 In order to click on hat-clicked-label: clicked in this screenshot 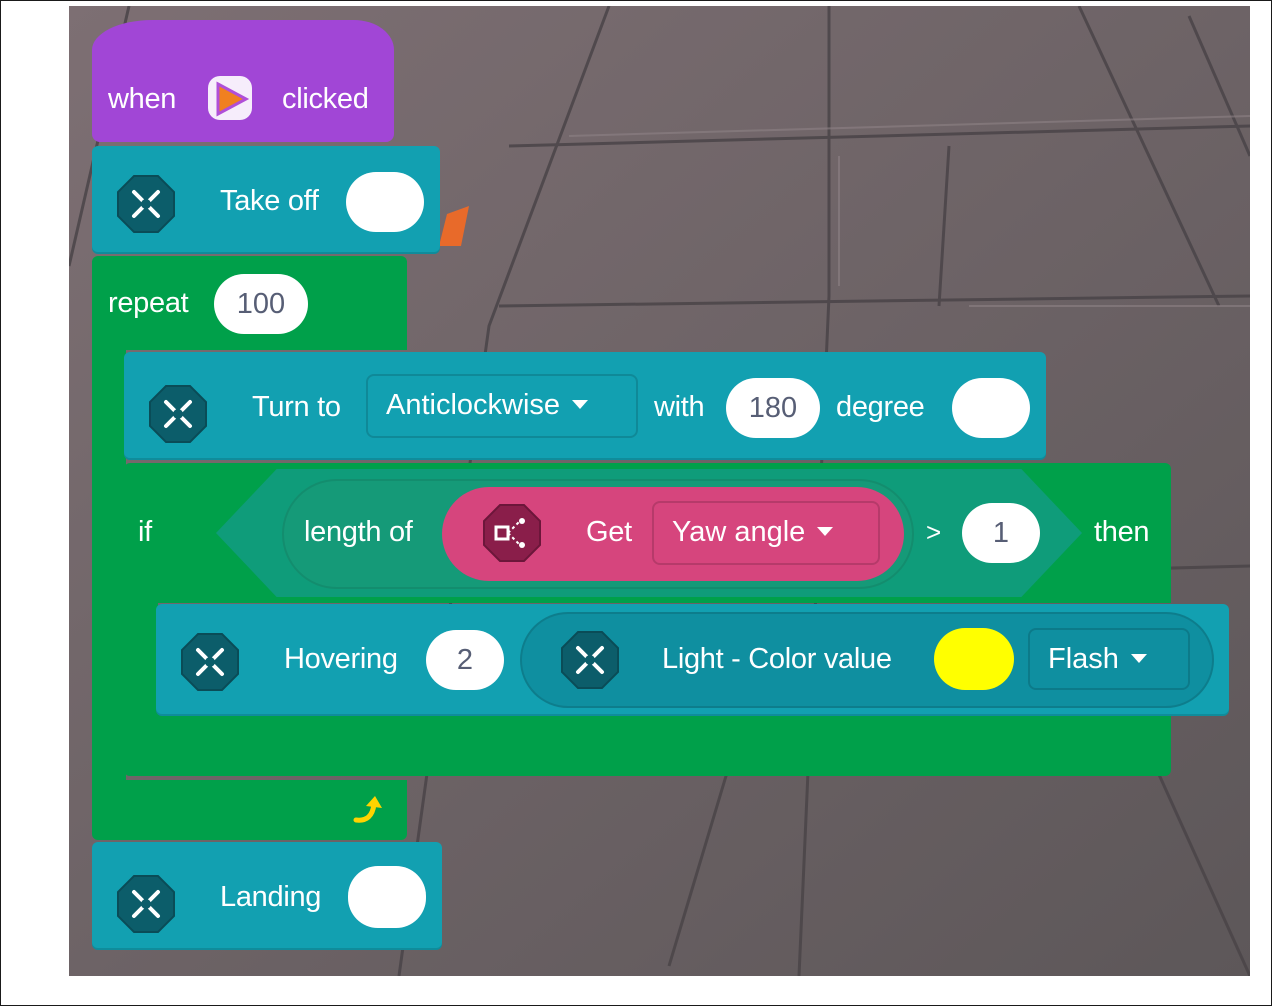, I will do `click(325, 99)`.